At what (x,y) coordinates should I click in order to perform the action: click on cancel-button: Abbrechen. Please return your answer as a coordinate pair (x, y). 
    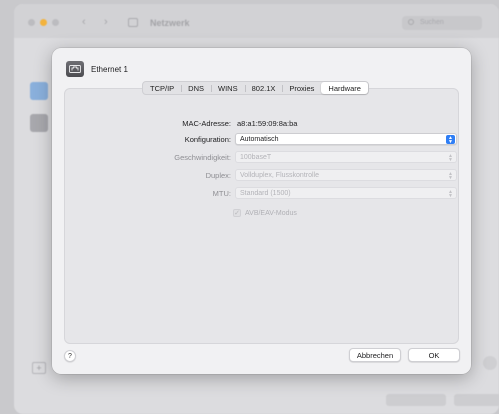
    Looking at the image, I should click on (375, 355).